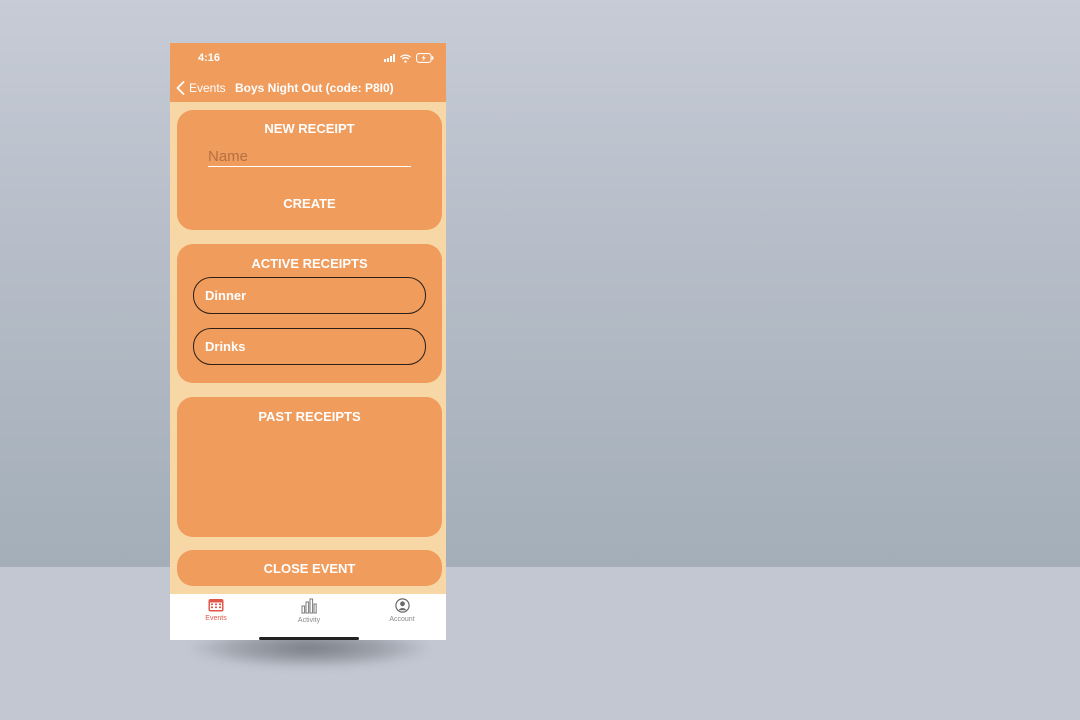 The image size is (1080, 720). I want to click on back-button: Events, so click(201, 88).